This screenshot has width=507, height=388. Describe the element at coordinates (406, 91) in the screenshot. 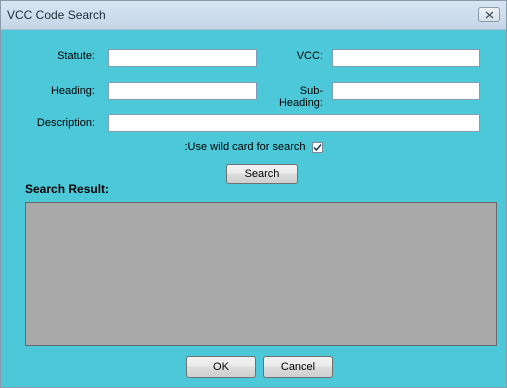

I see `subheading-input` at that location.